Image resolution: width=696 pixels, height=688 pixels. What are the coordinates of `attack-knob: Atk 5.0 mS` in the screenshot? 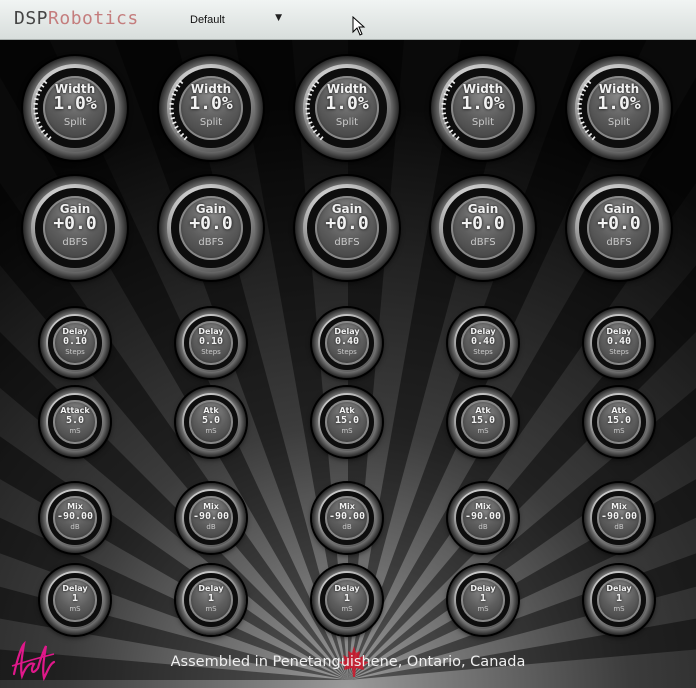 It's located at (211, 422).